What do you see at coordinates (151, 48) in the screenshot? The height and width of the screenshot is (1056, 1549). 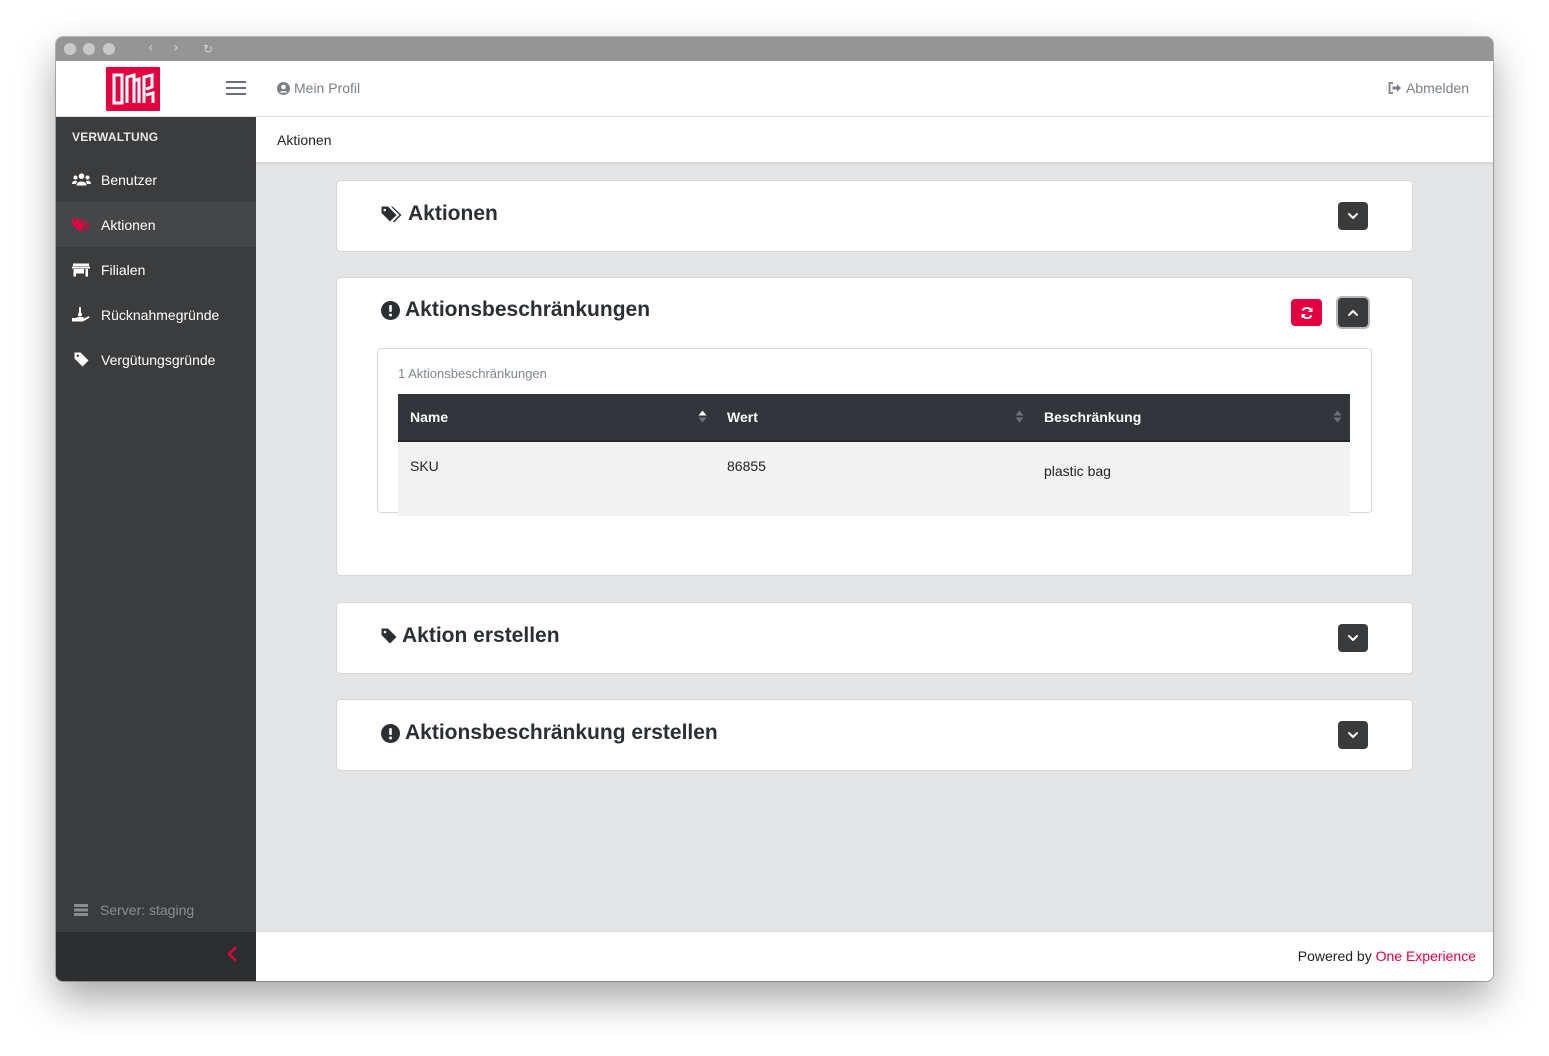 I see `back-icon: ‹` at bounding box center [151, 48].